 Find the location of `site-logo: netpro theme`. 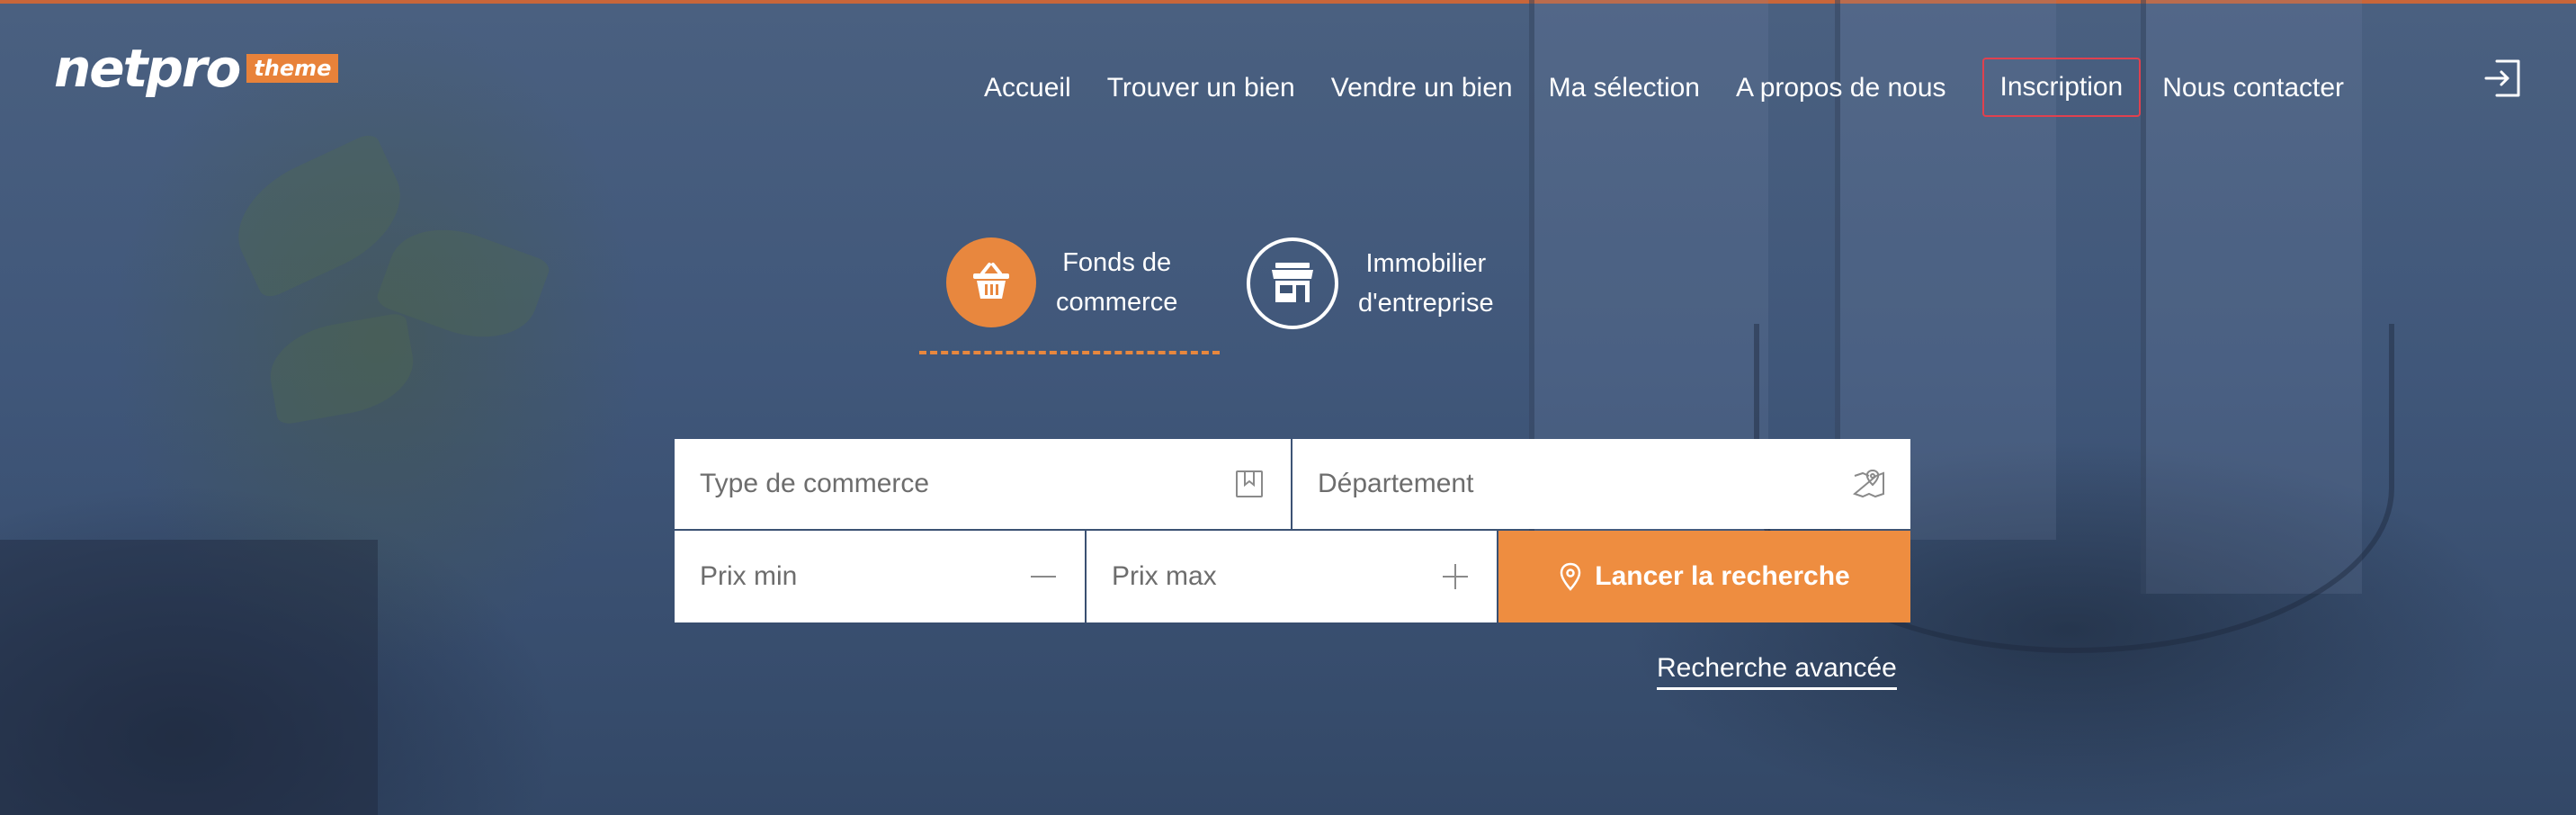

site-logo: netpro theme is located at coordinates (196, 70).